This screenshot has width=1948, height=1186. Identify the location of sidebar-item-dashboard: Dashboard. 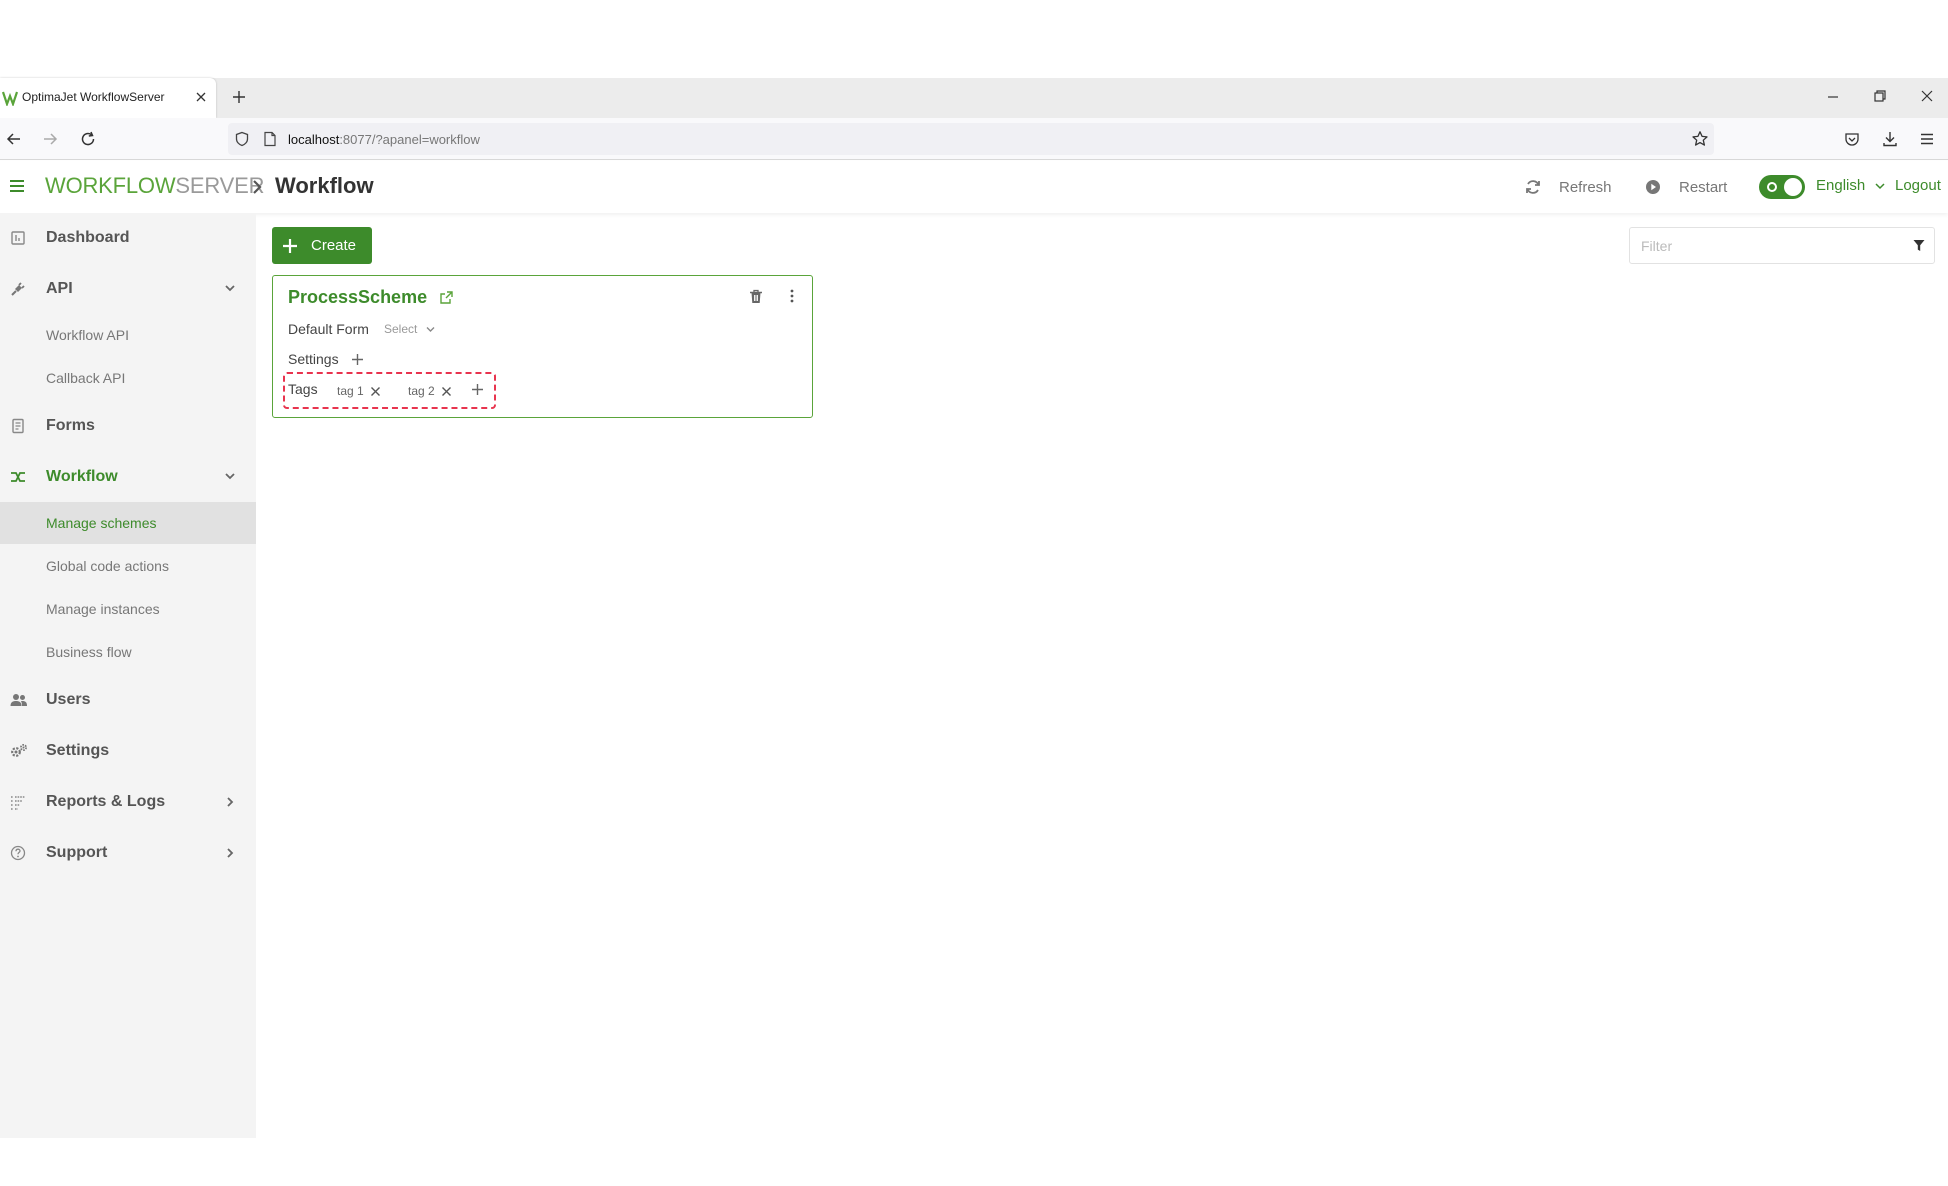
(128, 238).